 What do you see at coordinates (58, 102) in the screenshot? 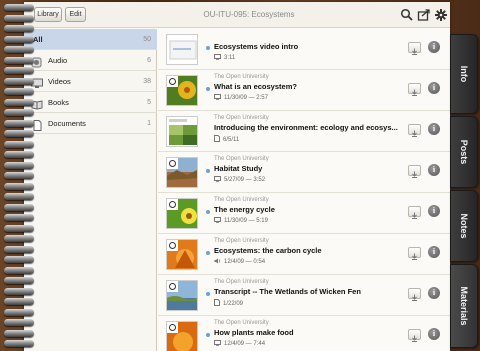
I see `sidebar-item-label: Books` at bounding box center [58, 102].